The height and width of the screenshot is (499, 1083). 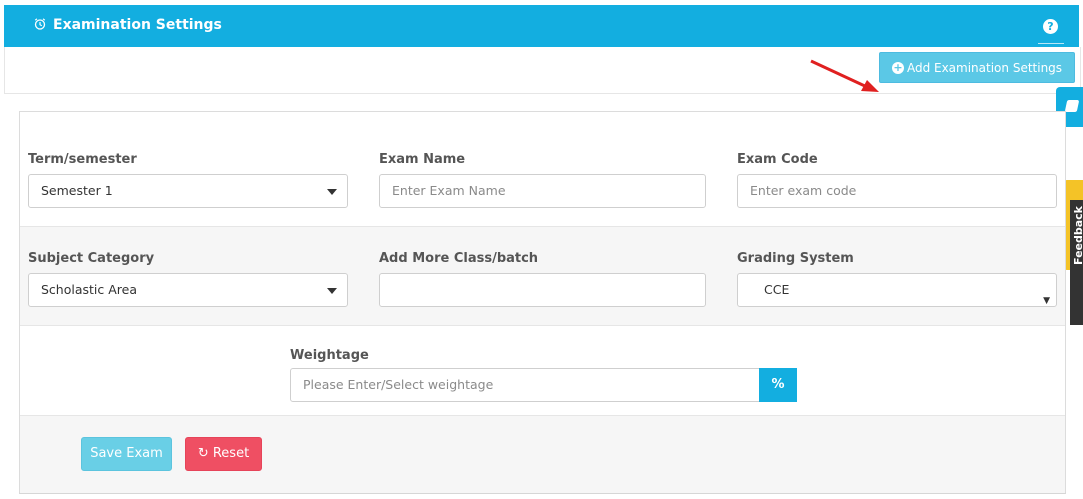 What do you see at coordinates (329, 355) in the screenshot?
I see `weightage-label: Weightage` at bounding box center [329, 355].